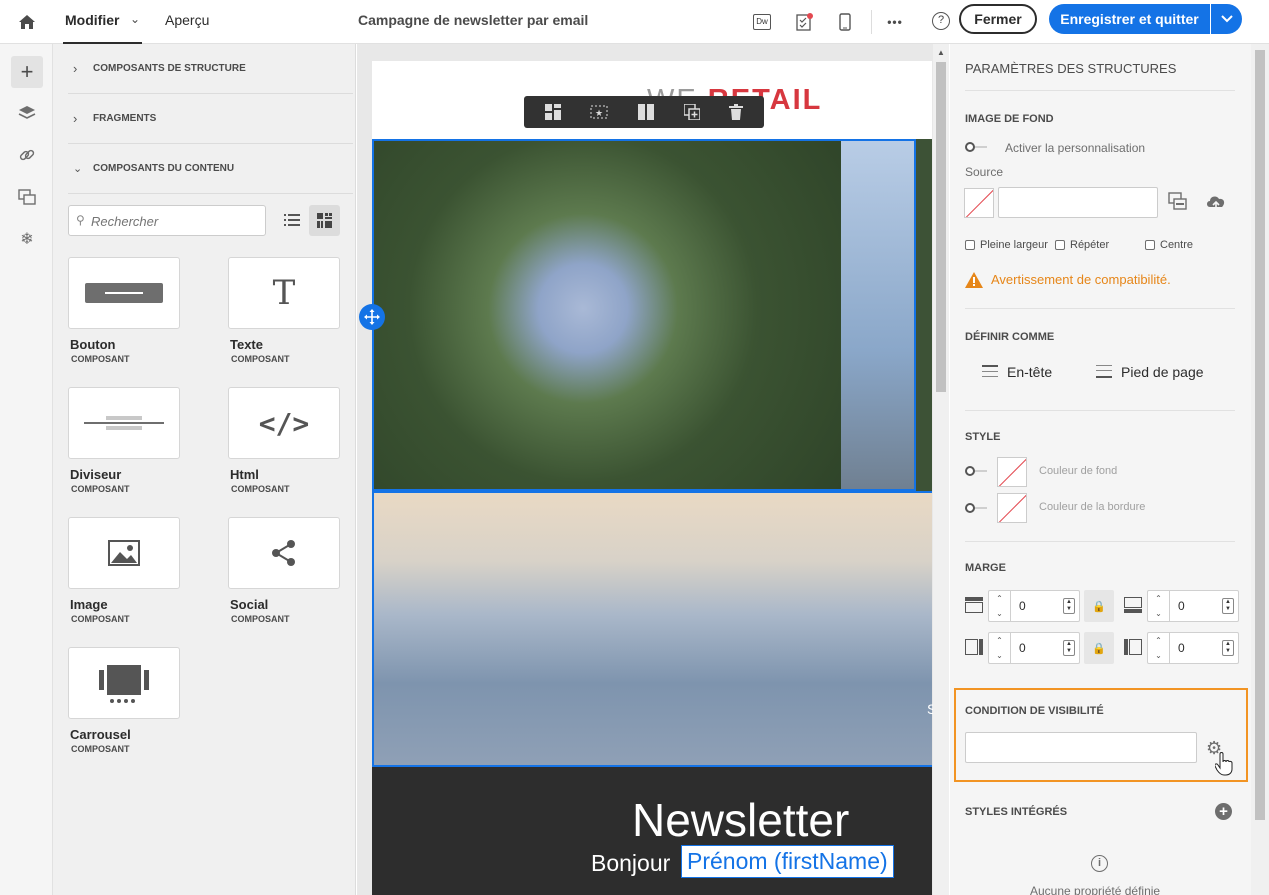 The width and height of the screenshot is (1269, 895). I want to click on mobile-preview-icon, so click(845, 22).